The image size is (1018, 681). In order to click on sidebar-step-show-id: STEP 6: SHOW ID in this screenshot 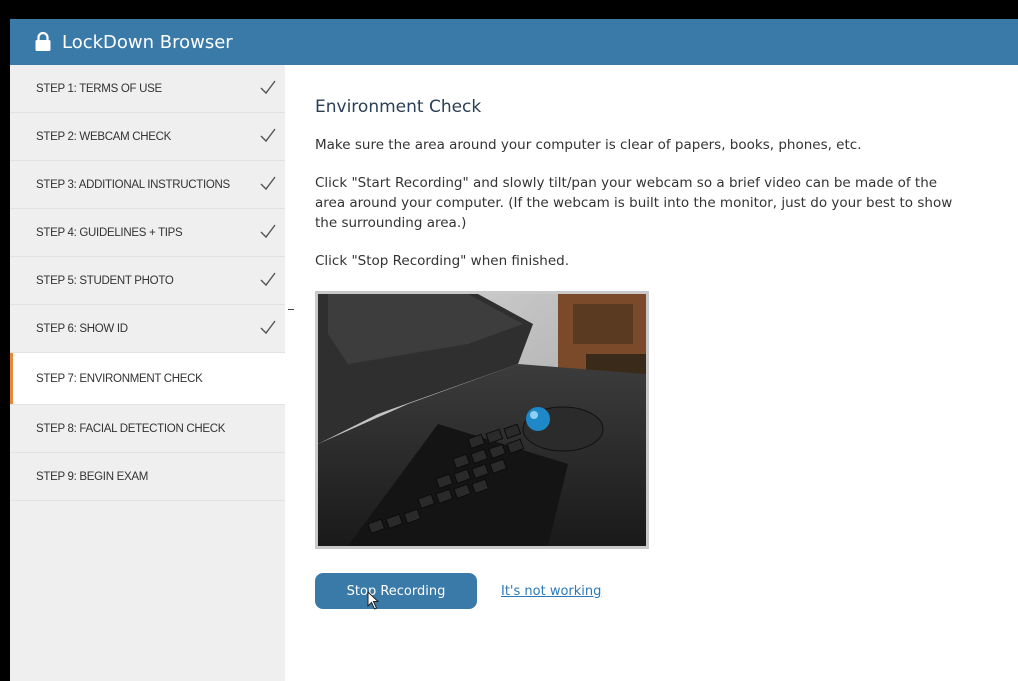, I will do `click(147, 329)`.